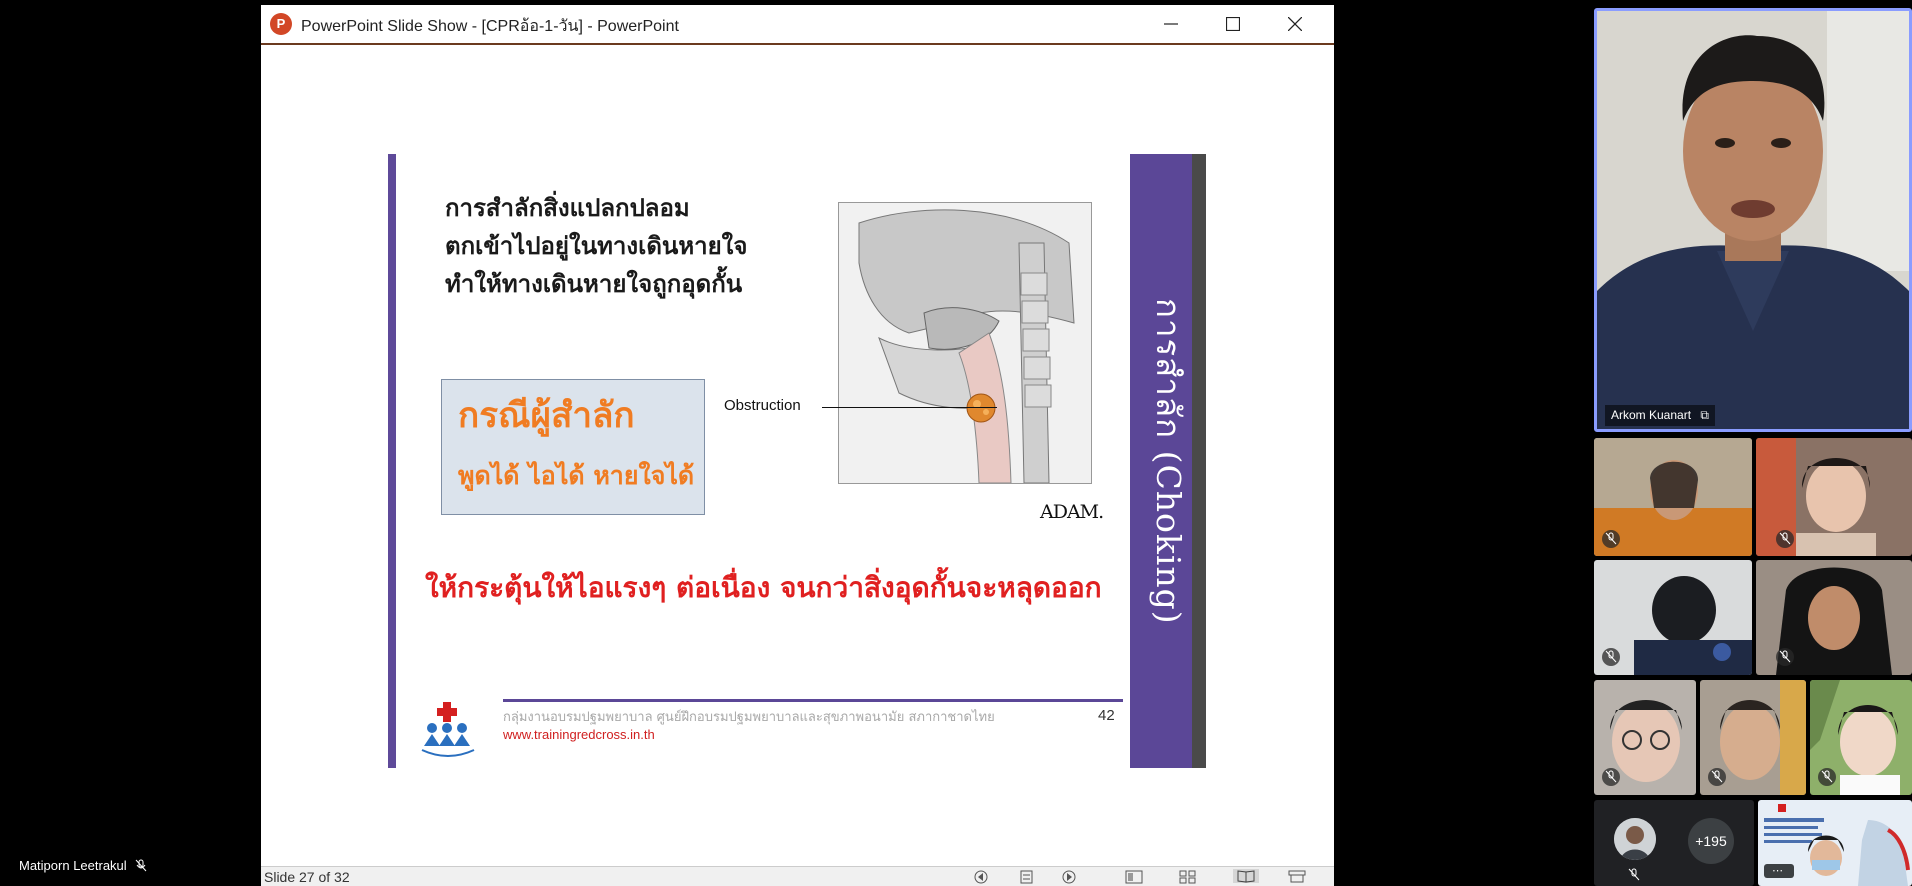  What do you see at coordinates (1070, 876) in the screenshot?
I see `next-slide-icon` at bounding box center [1070, 876].